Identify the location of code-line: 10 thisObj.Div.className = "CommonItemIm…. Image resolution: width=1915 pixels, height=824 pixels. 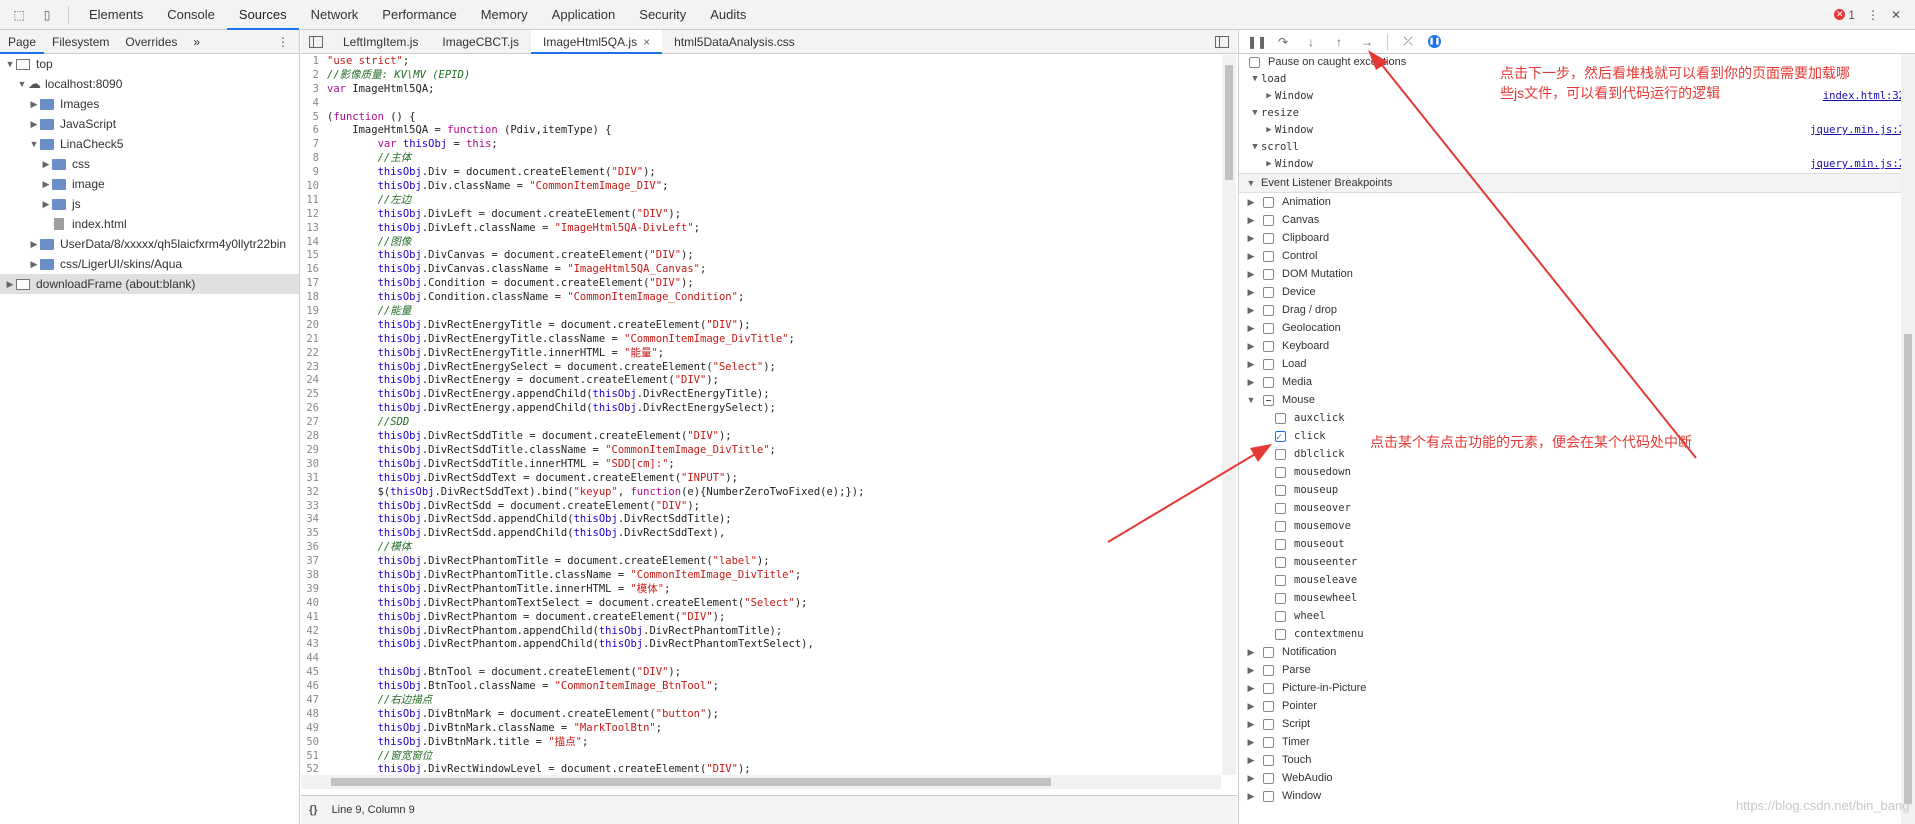
(769, 187).